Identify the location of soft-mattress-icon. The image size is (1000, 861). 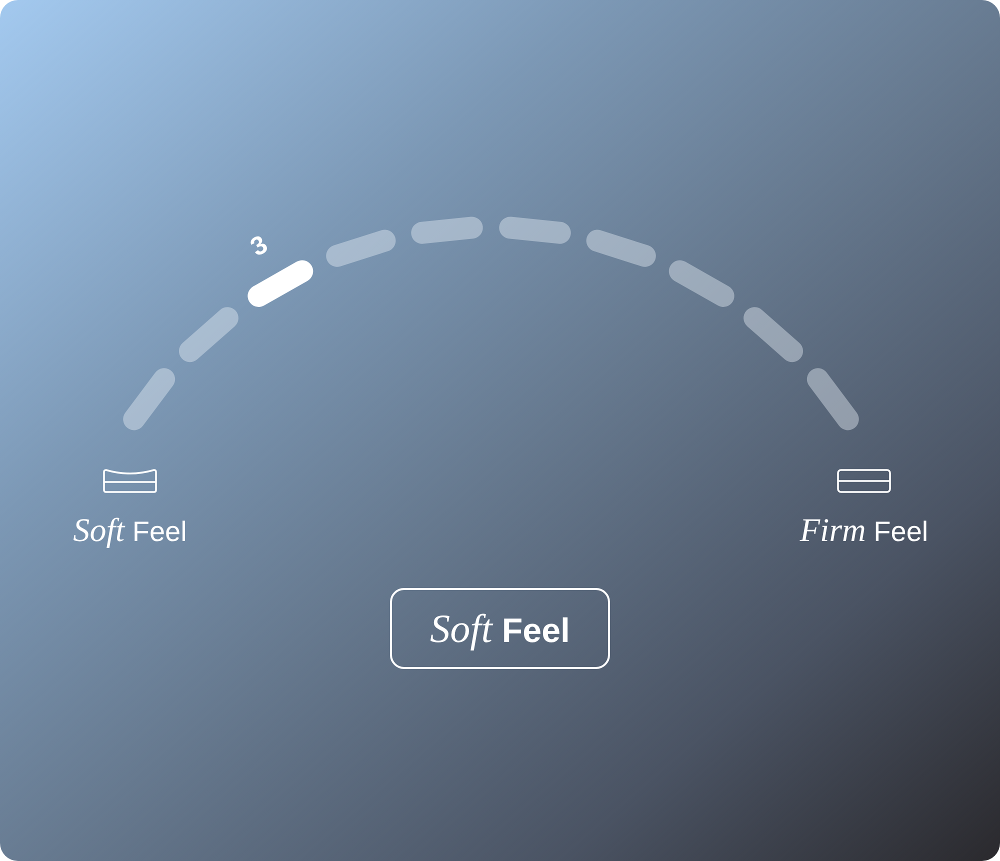
(130, 481).